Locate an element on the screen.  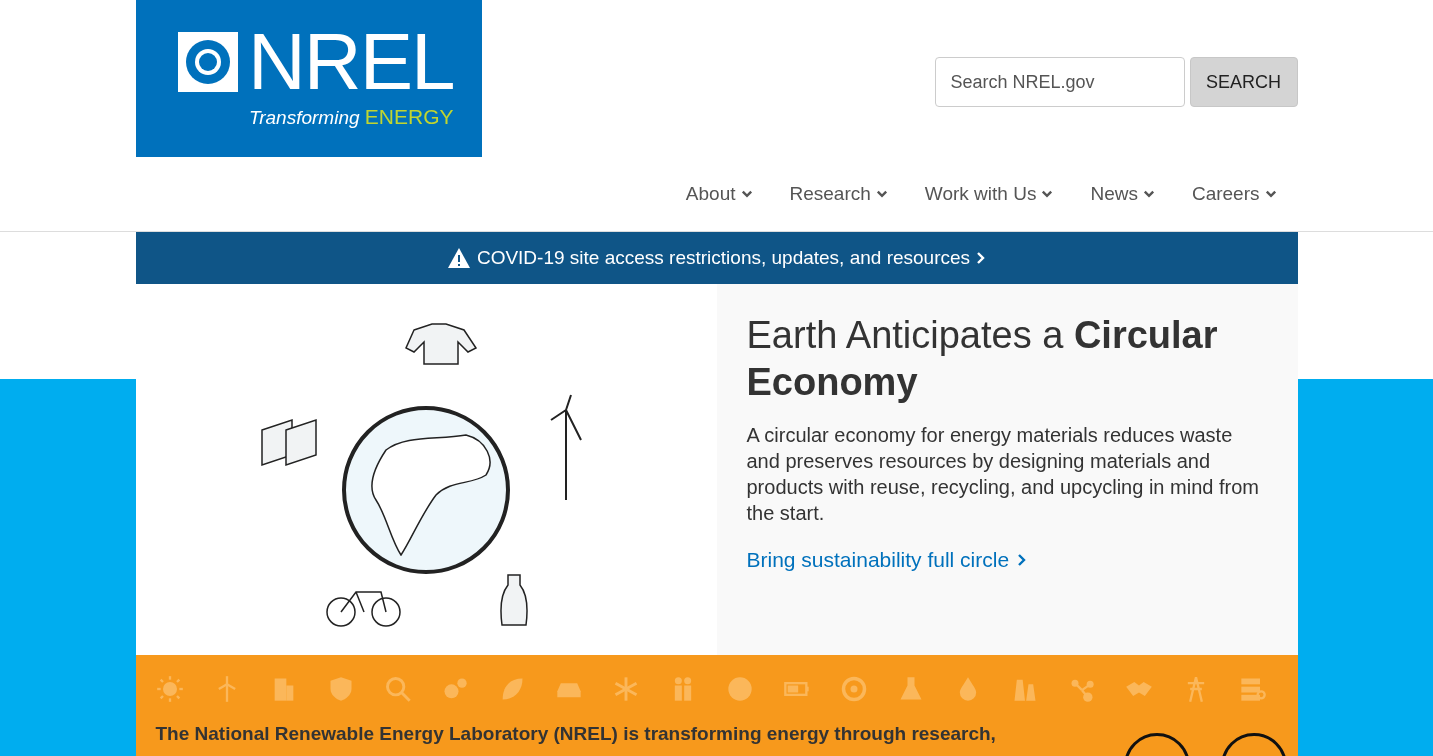
logo-mark-icon is located at coordinates (208, 61).